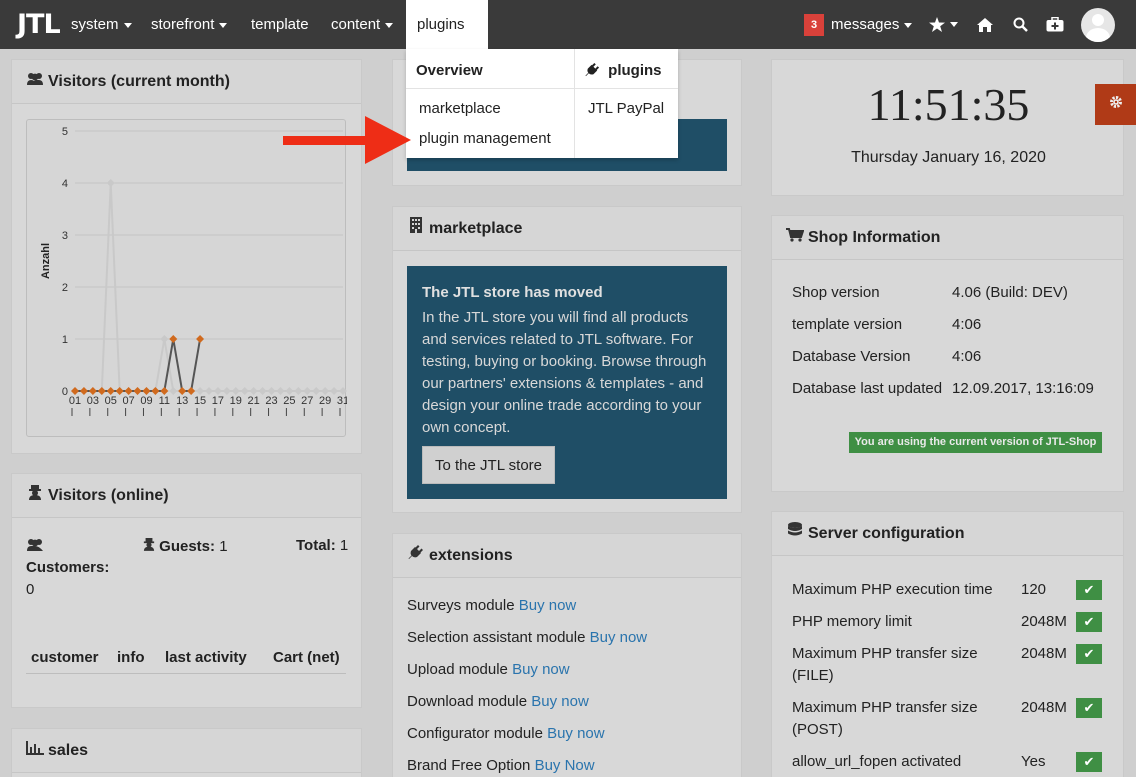 The image size is (1136, 777). I want to click on sales-title: sales, so click(68, 750).